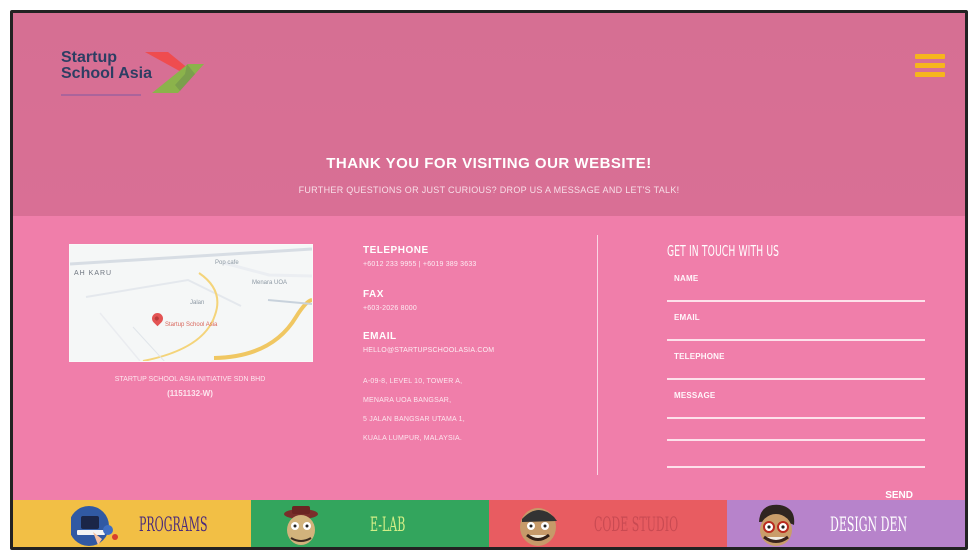 This screenshot has width=978, height=557. I want to click on brand-name-line-2: School Asia, so click(106, 73).